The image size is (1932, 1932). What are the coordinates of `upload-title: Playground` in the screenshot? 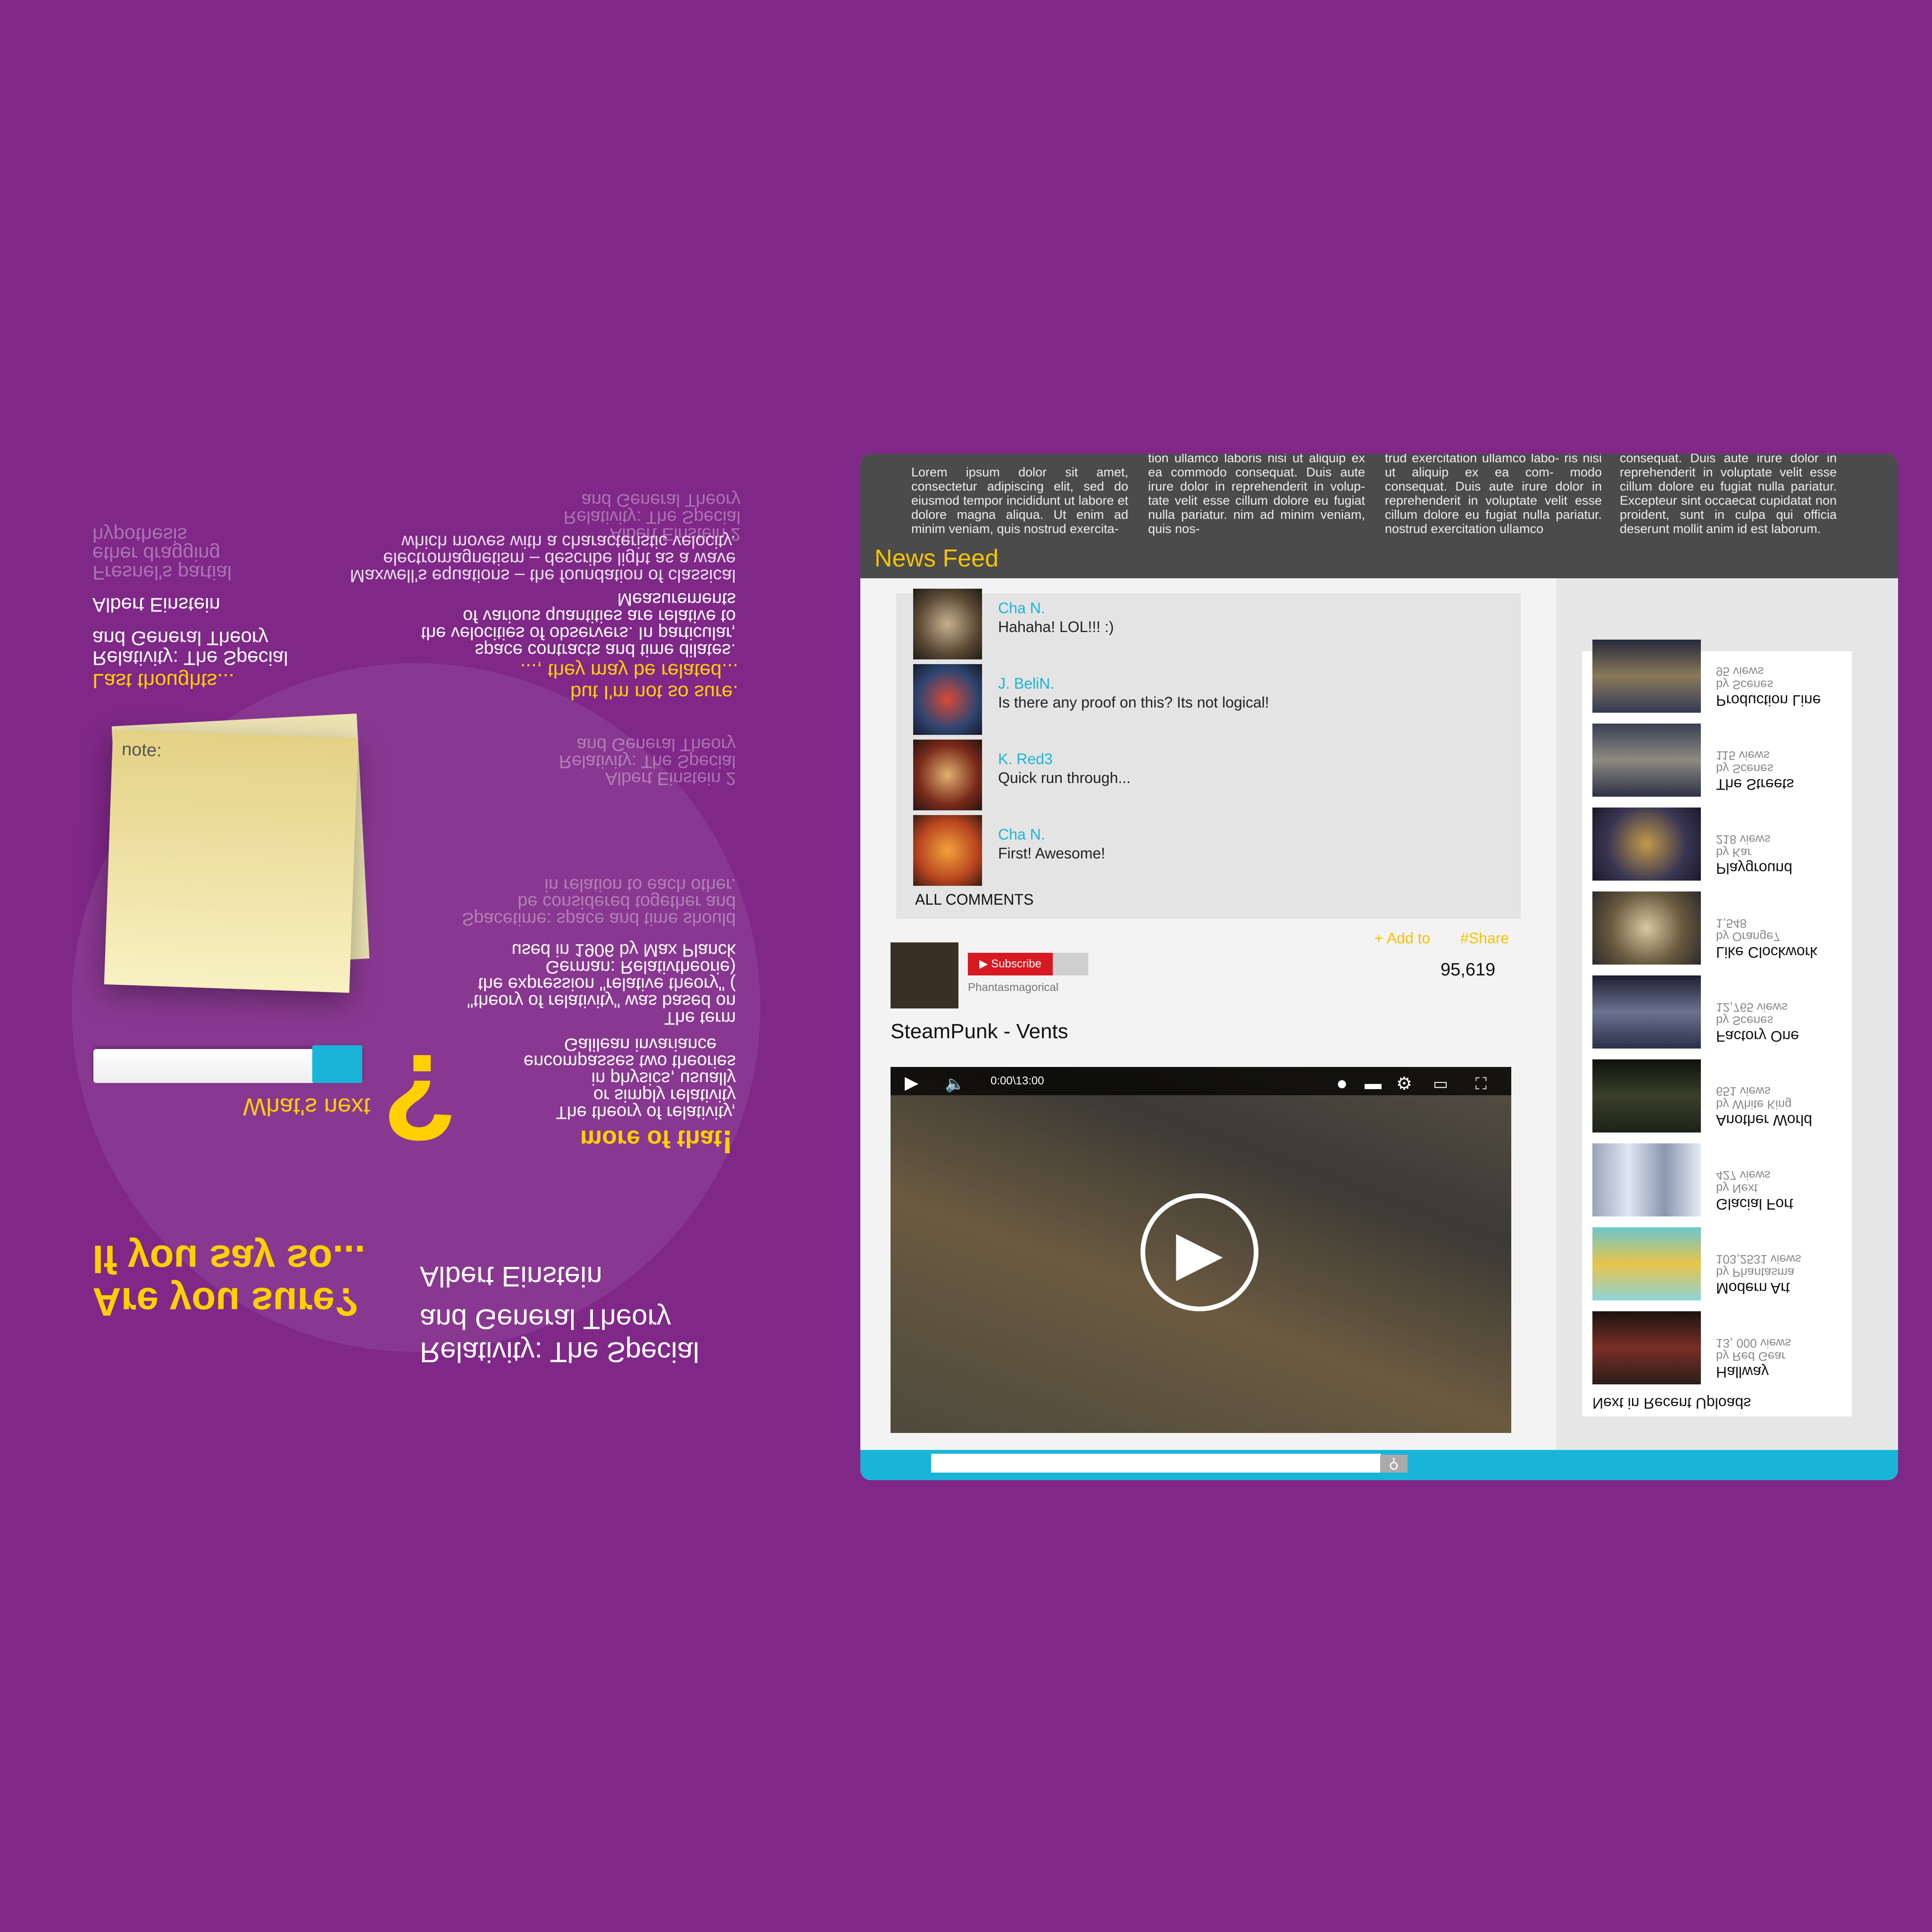 It's located at (1754, 868).